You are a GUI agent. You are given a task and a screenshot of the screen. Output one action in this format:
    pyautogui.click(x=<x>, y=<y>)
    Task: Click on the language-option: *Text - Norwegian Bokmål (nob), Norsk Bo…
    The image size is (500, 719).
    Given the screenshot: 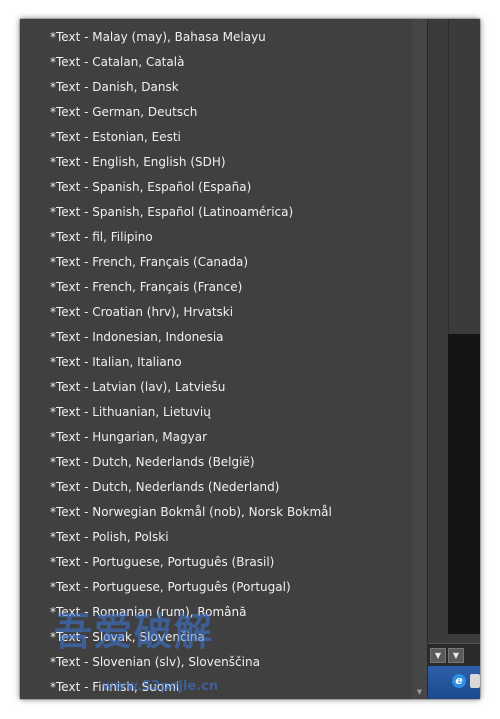 What is the action you would take?
    pyautogui.click(x=216, y=512)
    